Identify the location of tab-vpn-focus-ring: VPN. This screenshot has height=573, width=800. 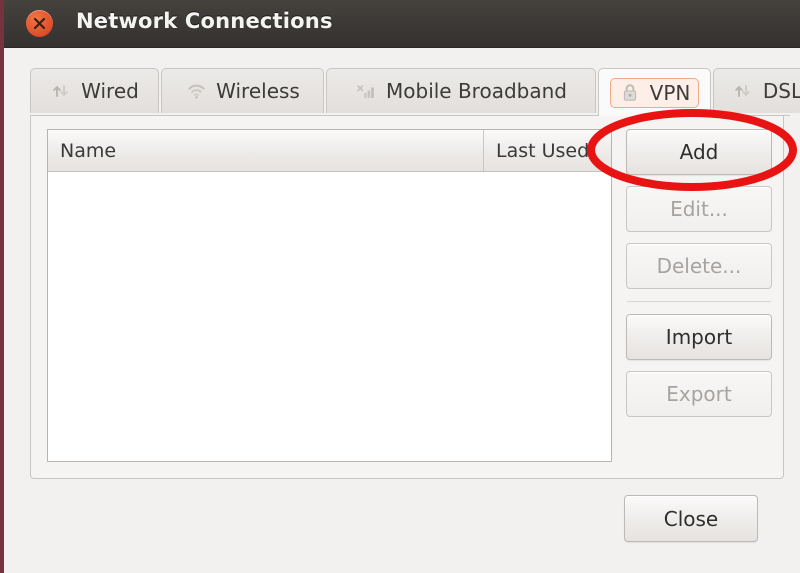
(654, 92).